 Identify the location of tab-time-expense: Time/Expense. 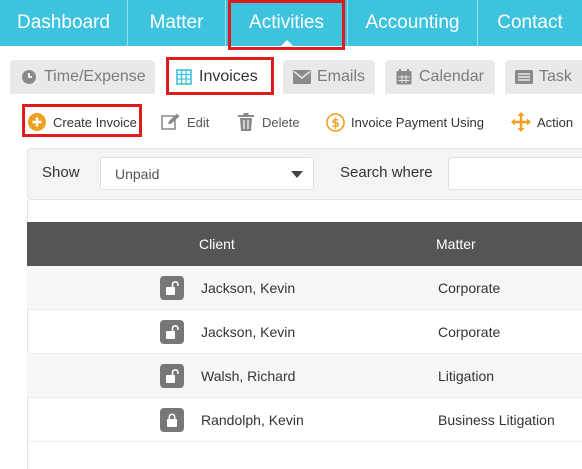
(82, 77).